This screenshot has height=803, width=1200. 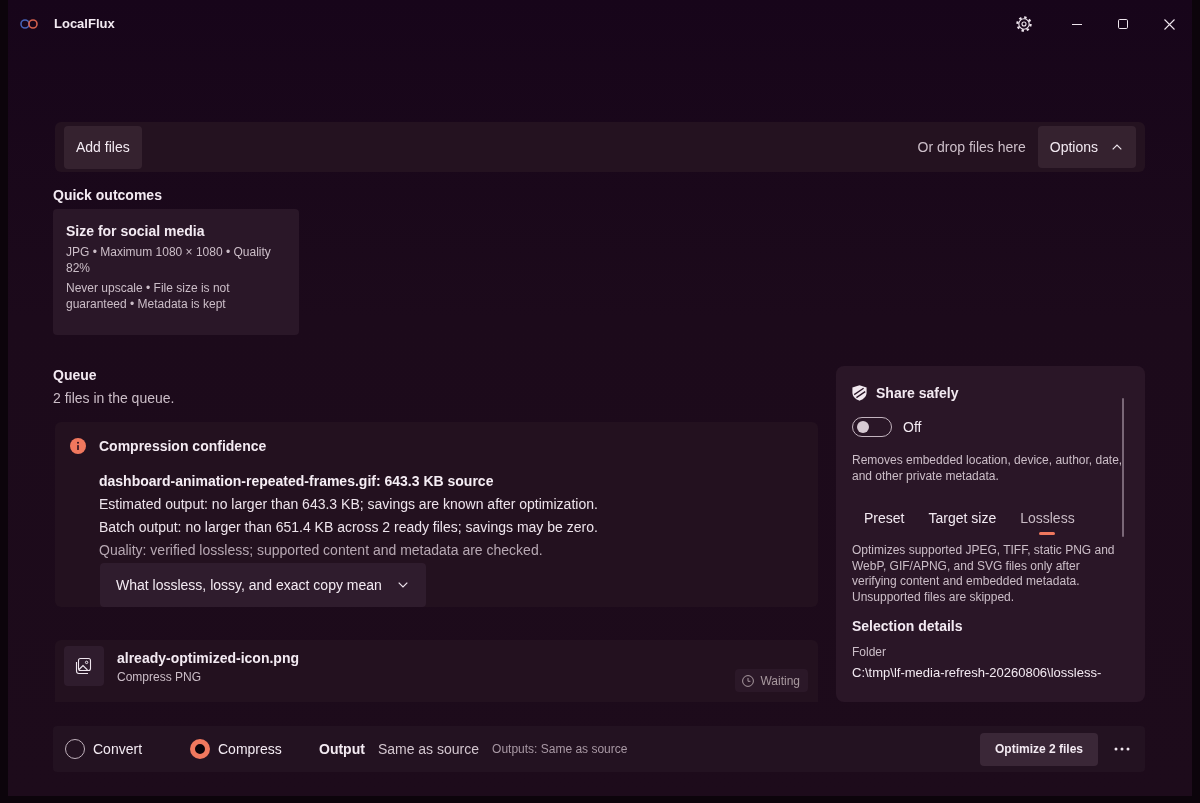 I want to click on file-card: already-optimized-icon.png Compress PNG Waiting, so click(x=436, y=671).